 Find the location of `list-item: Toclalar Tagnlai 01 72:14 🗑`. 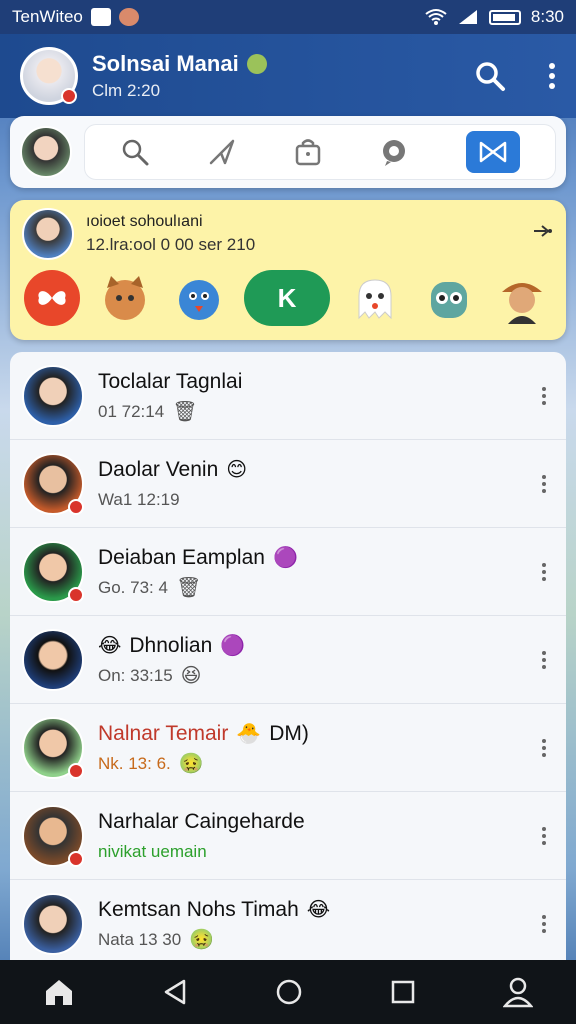

list-item: Toclalar Tagnlai 01 72:14 🗑 is located at coordinates (288, 396).